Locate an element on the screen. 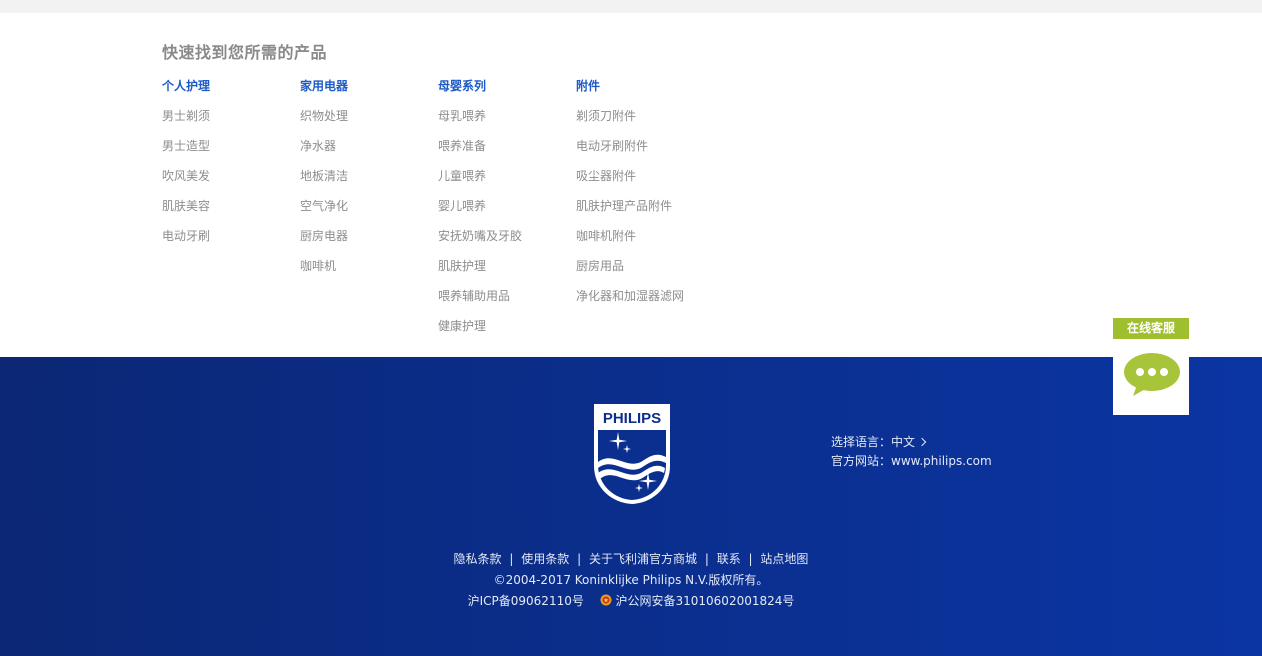  category-link: 厨房用品 is located at coordinates (630, 272).